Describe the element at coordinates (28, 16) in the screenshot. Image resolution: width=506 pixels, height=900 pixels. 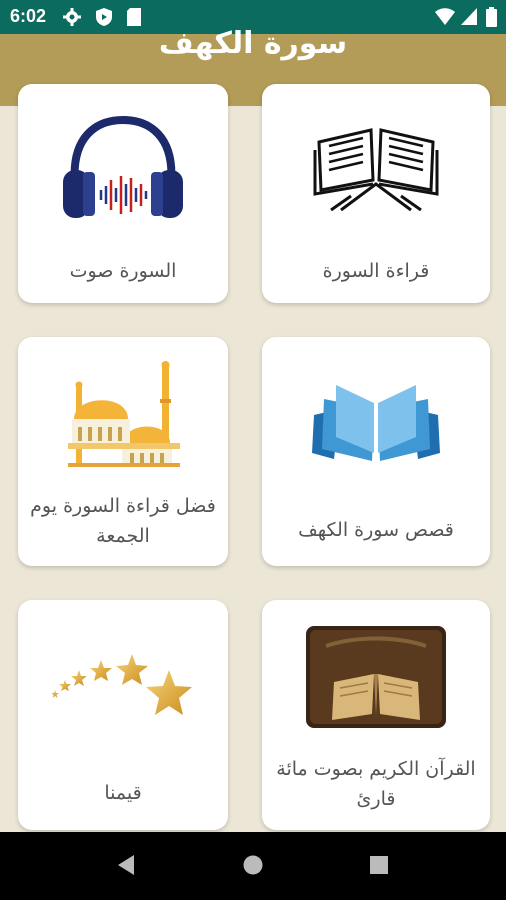
I see `status-time: 6:02` at that location.